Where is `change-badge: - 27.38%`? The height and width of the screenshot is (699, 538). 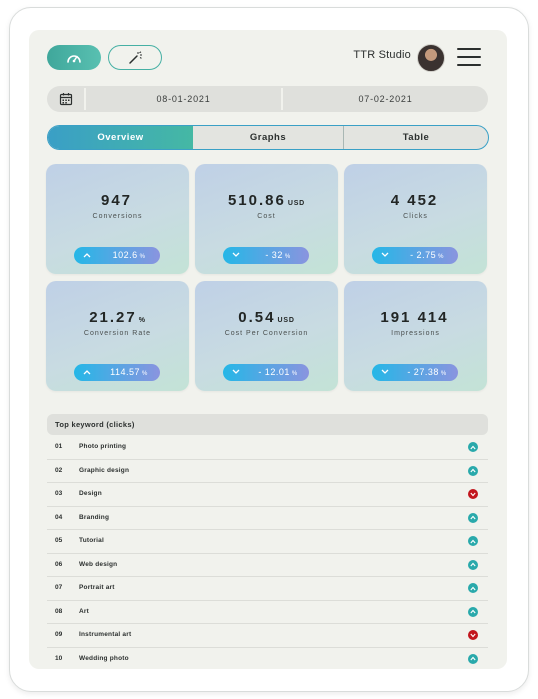
change-badge: - 27.38% is located at coordinates (415, 372).